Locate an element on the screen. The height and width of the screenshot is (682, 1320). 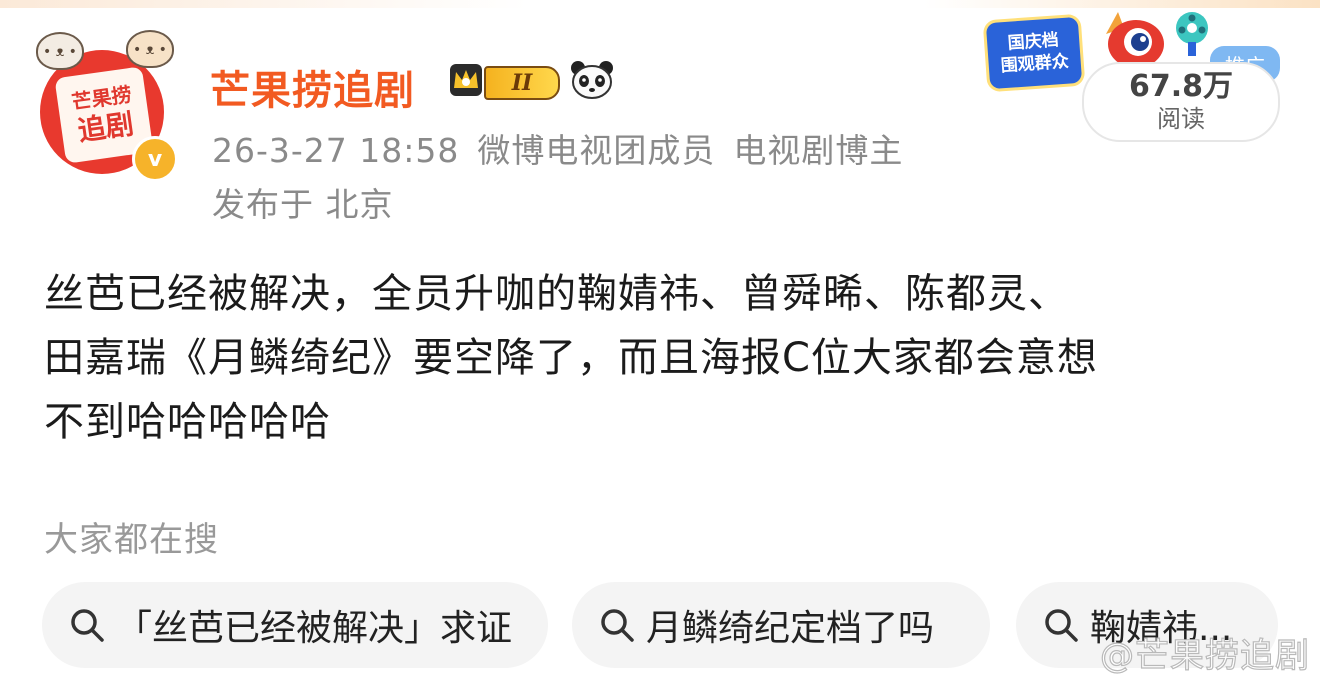
read-label: 阅读 is located at coordinates (1181, 119).